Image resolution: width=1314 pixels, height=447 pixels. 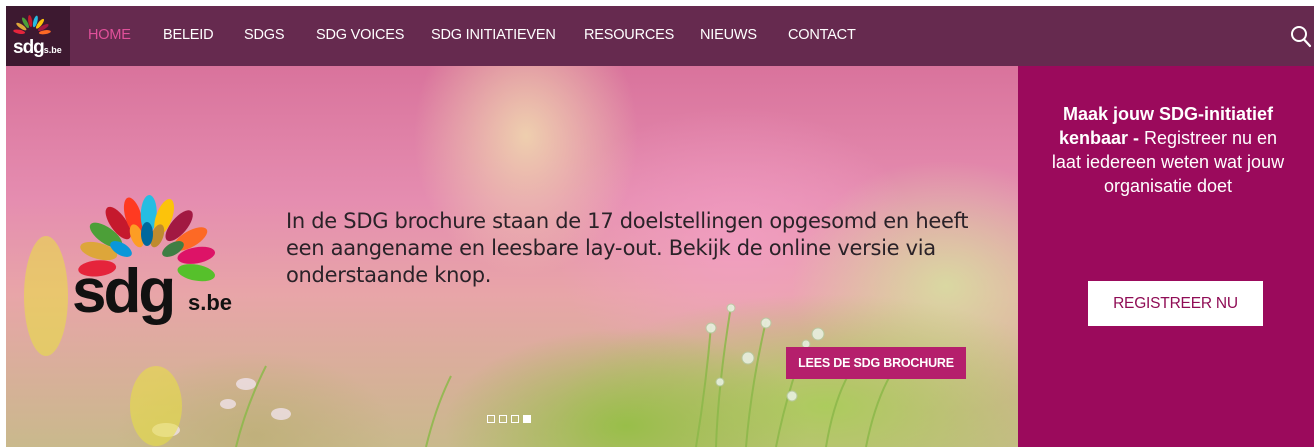 I want to click on hero-logo-wordmark: sdg, so click(x=122, y=291).